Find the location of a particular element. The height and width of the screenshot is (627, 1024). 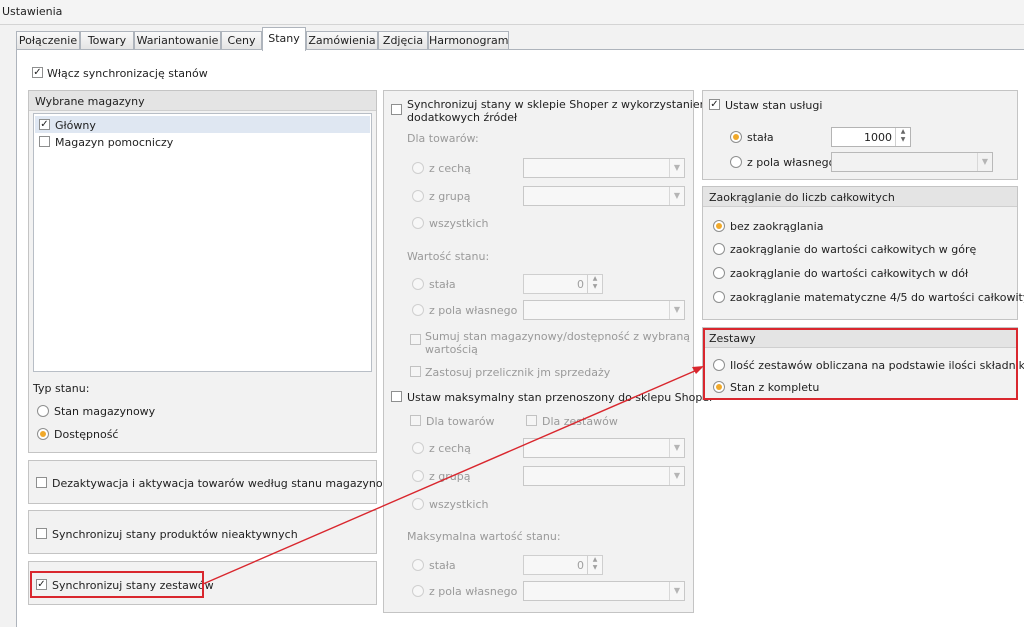

max-value-radio-stala is located at coordinates (418, 565).